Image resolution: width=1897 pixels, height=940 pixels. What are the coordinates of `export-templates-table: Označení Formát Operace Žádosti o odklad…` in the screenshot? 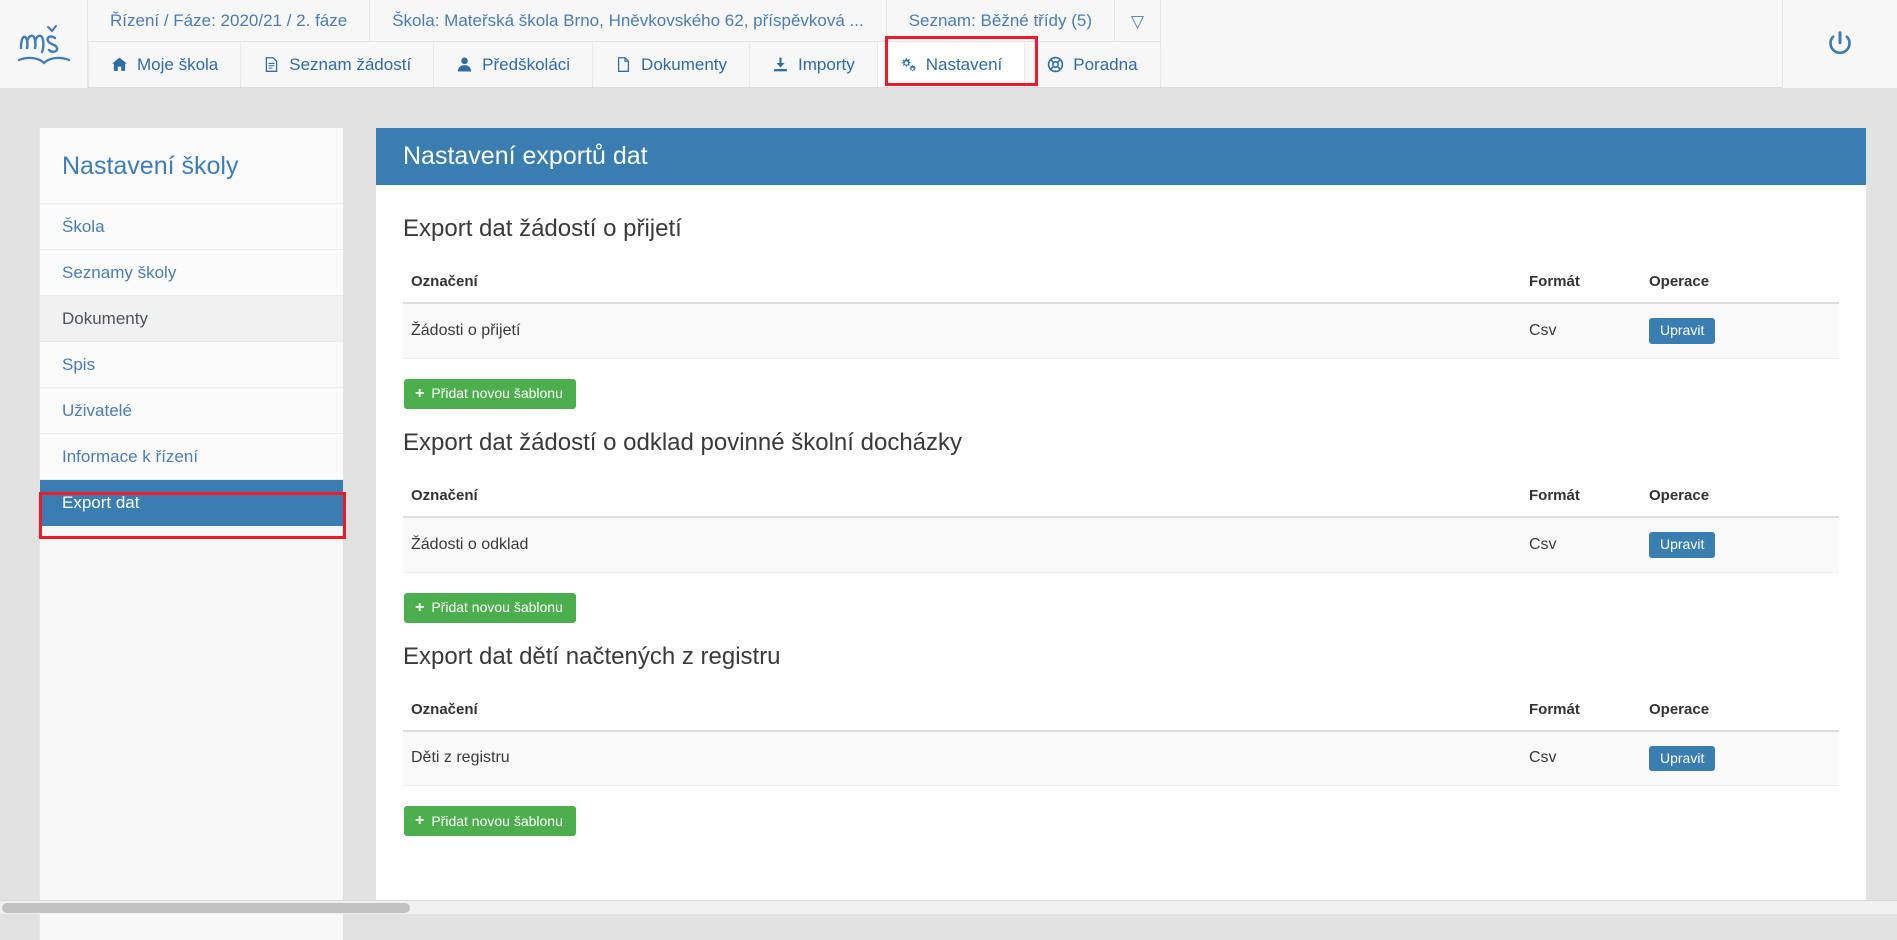 It's located at (1121, 529).